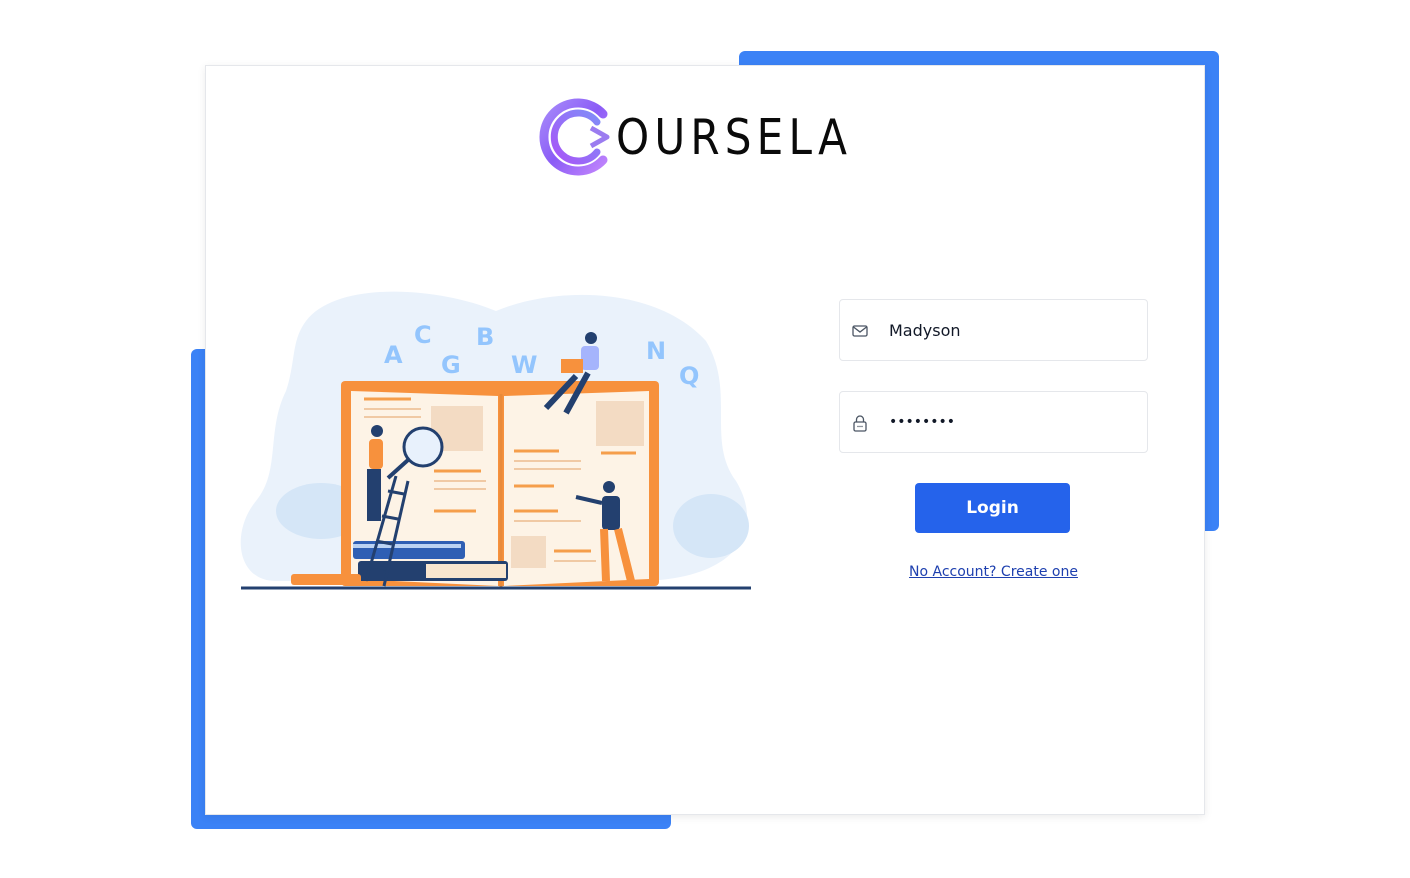  Describe the element at coordinates (451, 365) in the screenshot. I see `floating-letter: G` at that location.